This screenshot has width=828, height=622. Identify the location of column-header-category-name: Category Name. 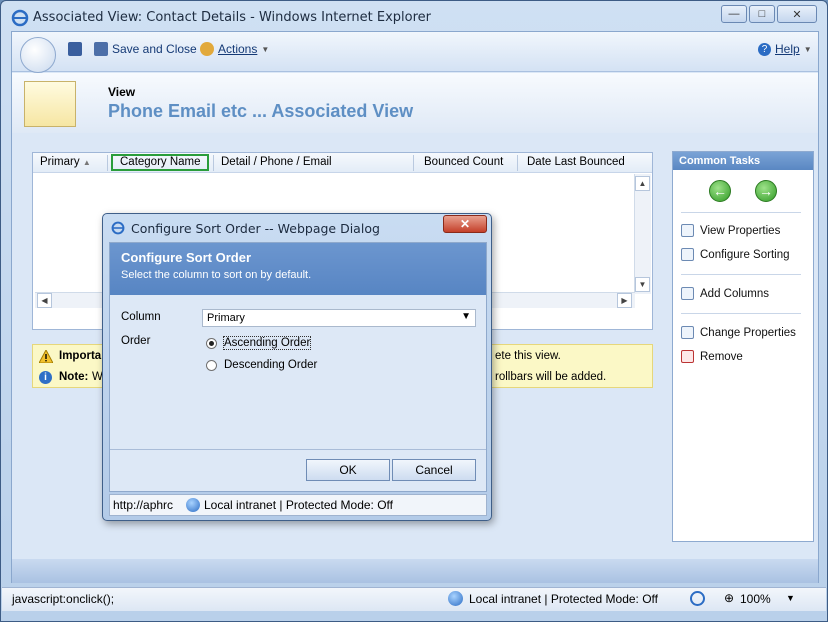
(160, 162).